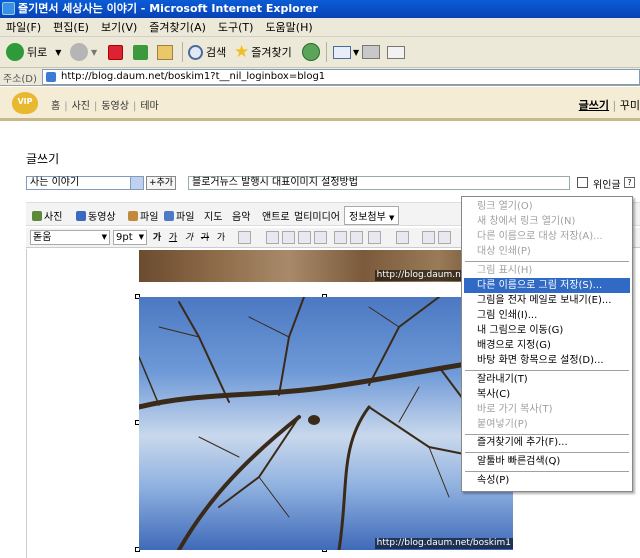  What do you see at coordinates (195, 52) in the screenshot?
I see `search-icon` at bounding box center [195, 52].